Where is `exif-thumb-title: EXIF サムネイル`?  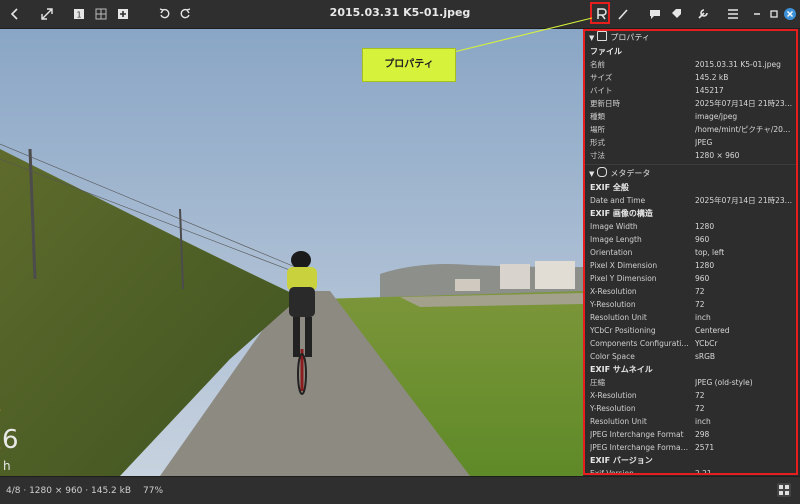 exif-thumb-title: EXIF サムネイル is located at coordinates (621, 369).